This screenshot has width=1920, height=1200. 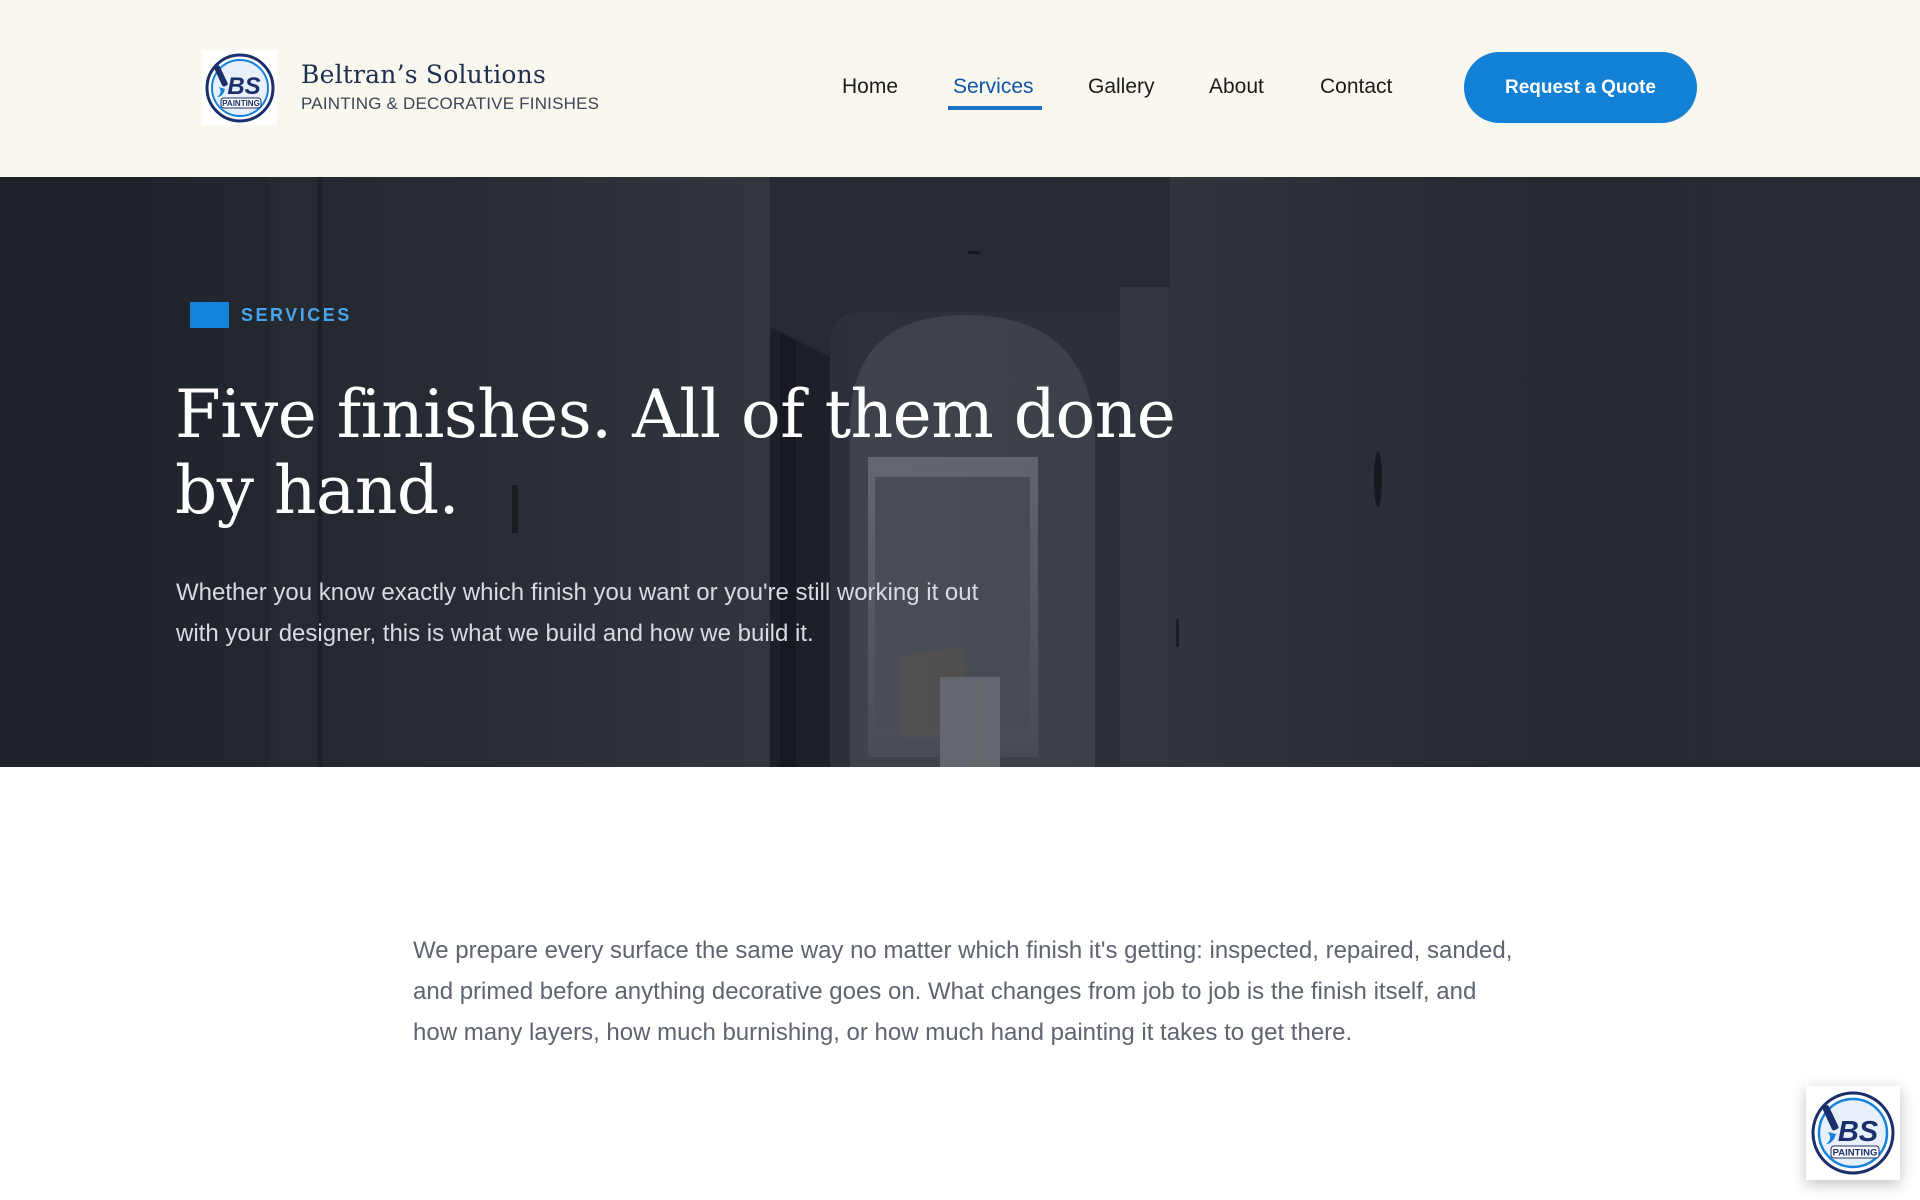 I want to click on nav-active-indicator, so click(x=995, y=108).